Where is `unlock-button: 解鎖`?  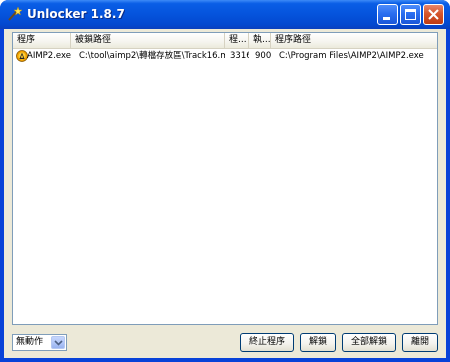 unlock-button: 解鎖 is located at coordinates (318, 342).